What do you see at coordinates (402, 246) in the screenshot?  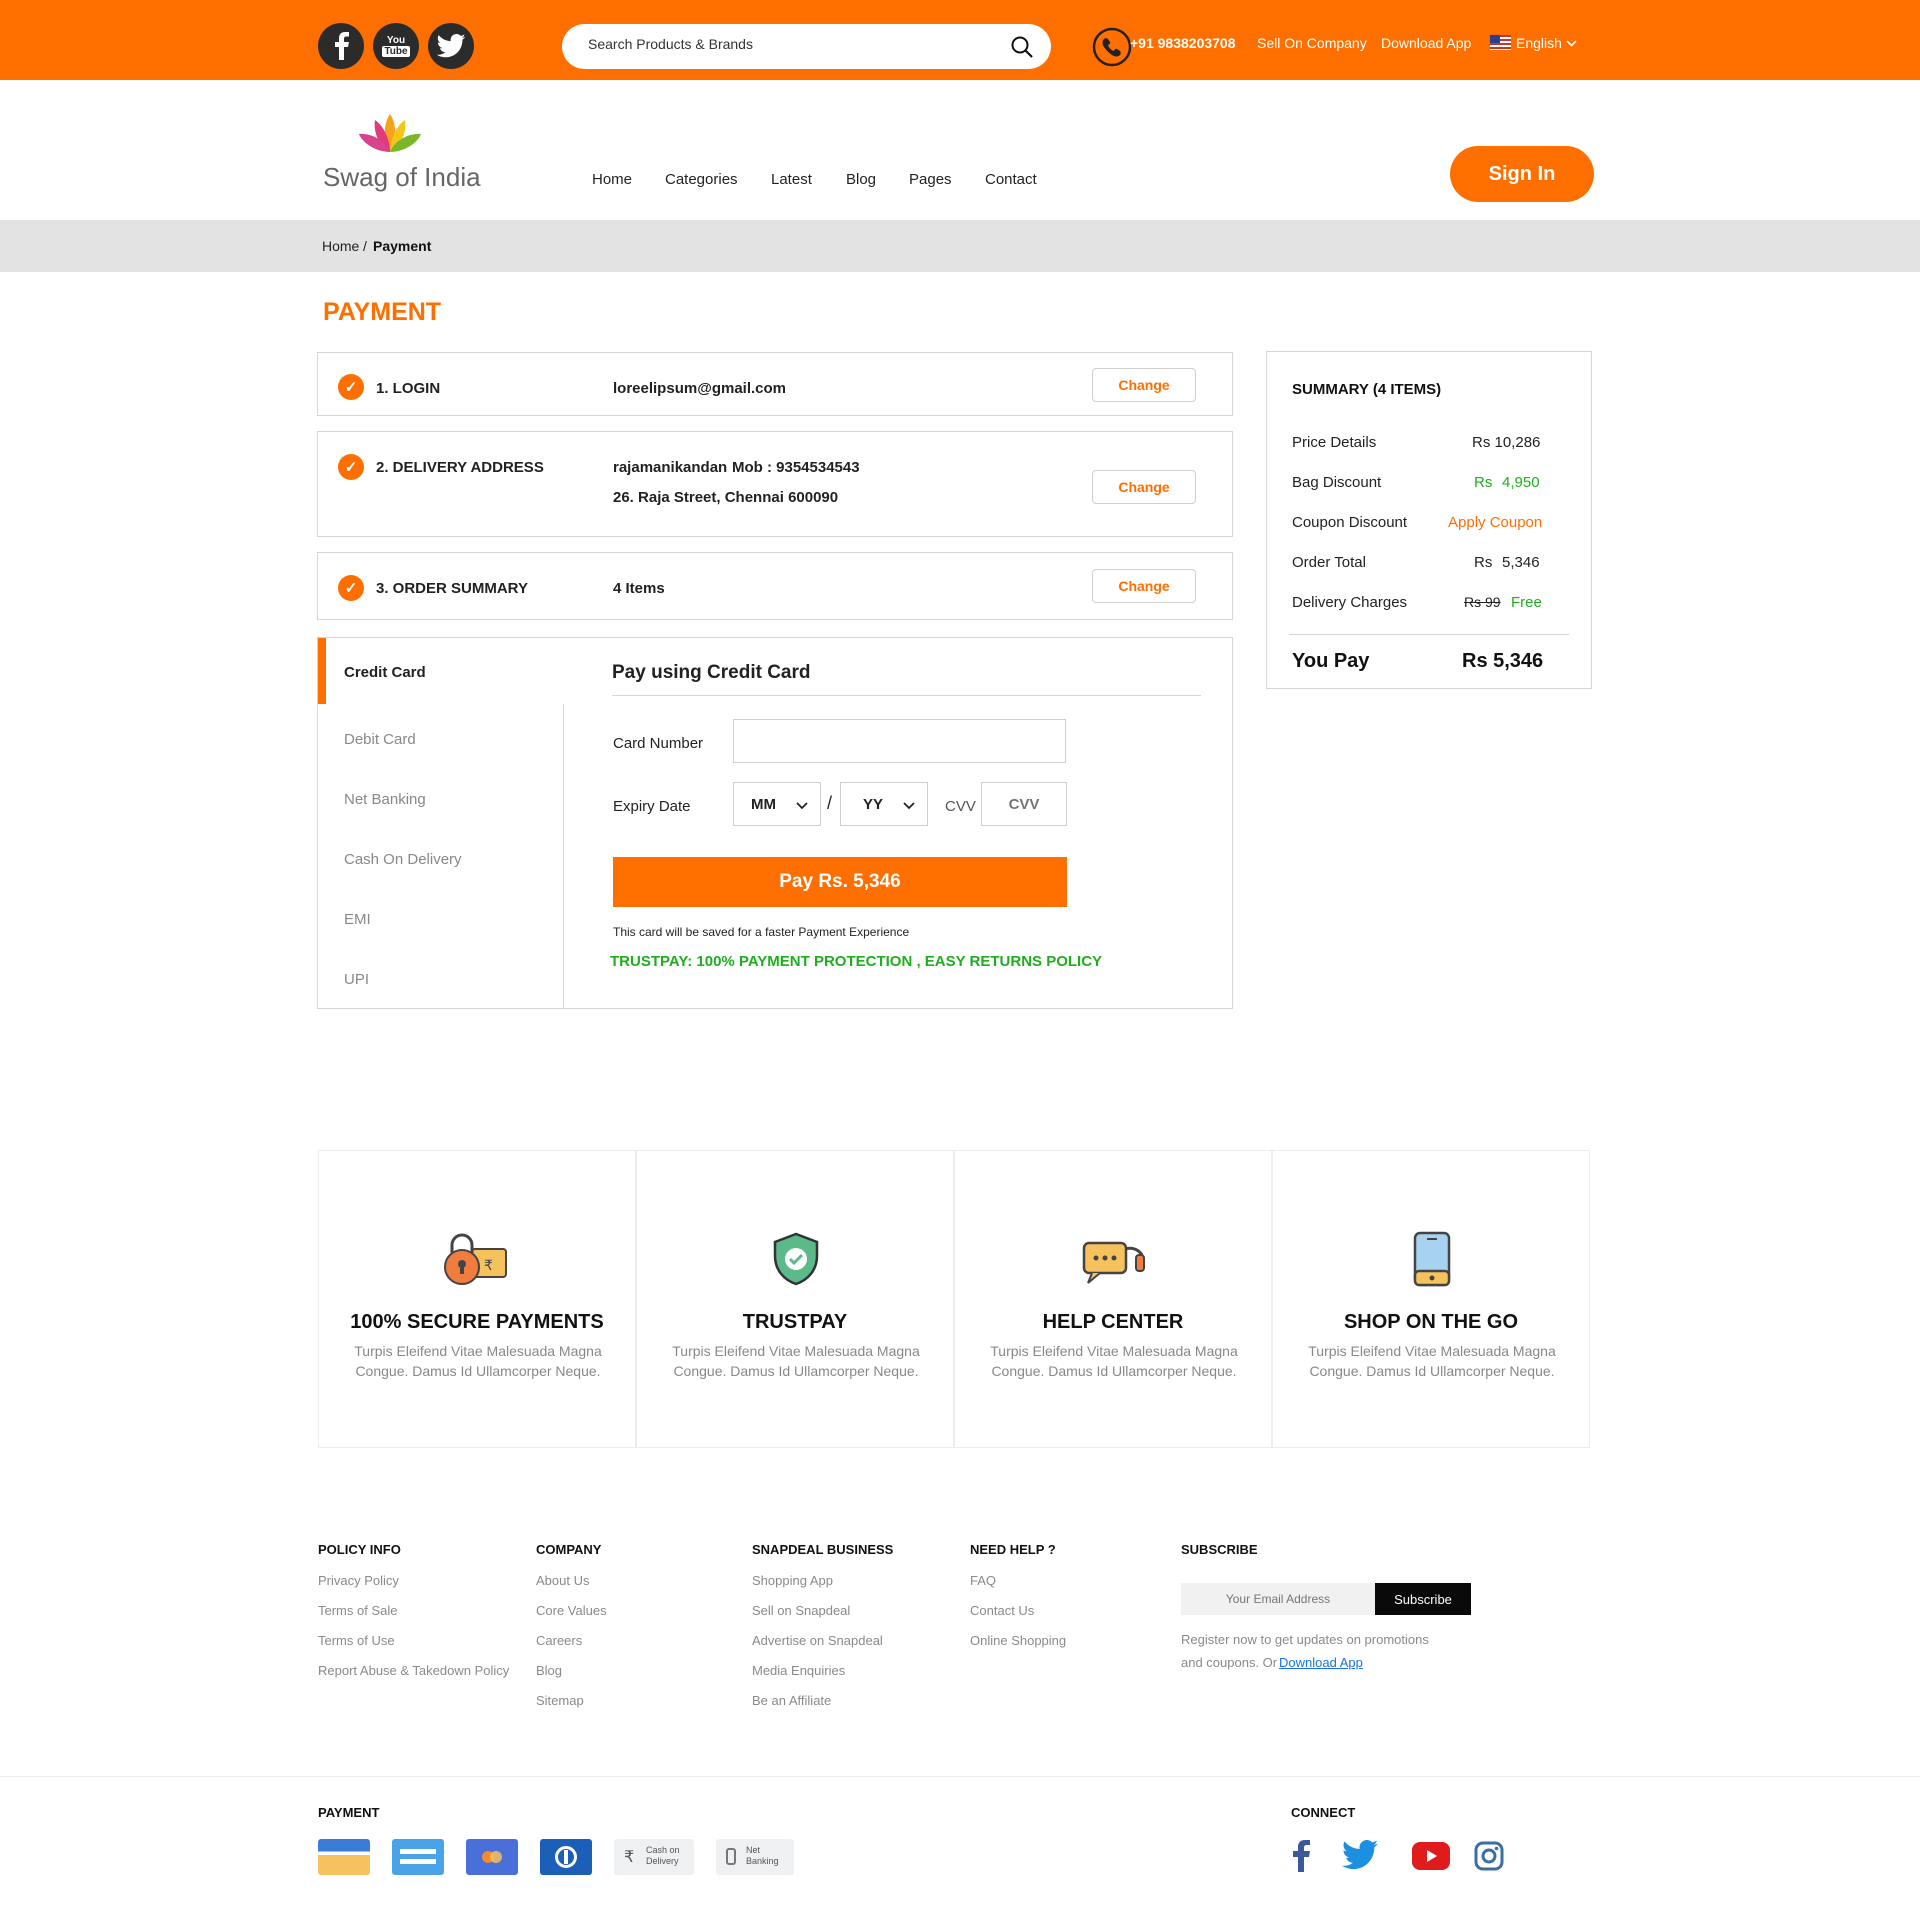 I see `breadcrumb-current: Payment` at bounding box center [402, 246].